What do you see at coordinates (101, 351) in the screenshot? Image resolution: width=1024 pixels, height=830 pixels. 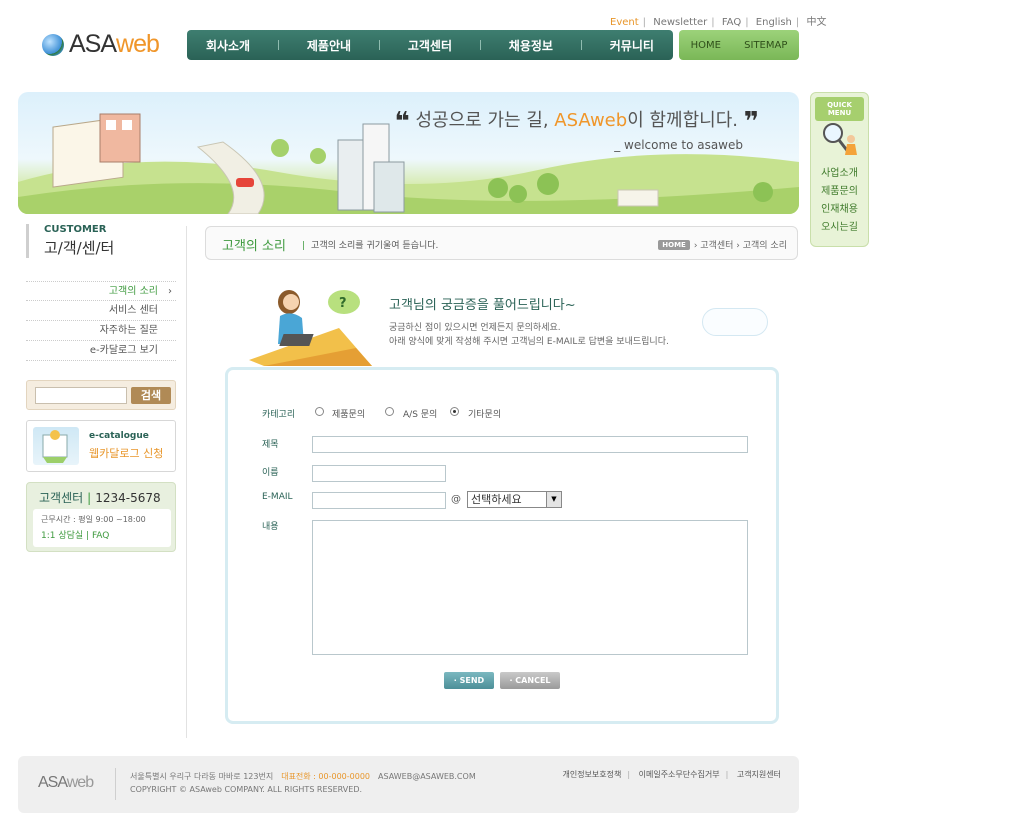 I see `sidebar-item-ecatalog: e-카달로그 보기` at bounding box center [101, 351].